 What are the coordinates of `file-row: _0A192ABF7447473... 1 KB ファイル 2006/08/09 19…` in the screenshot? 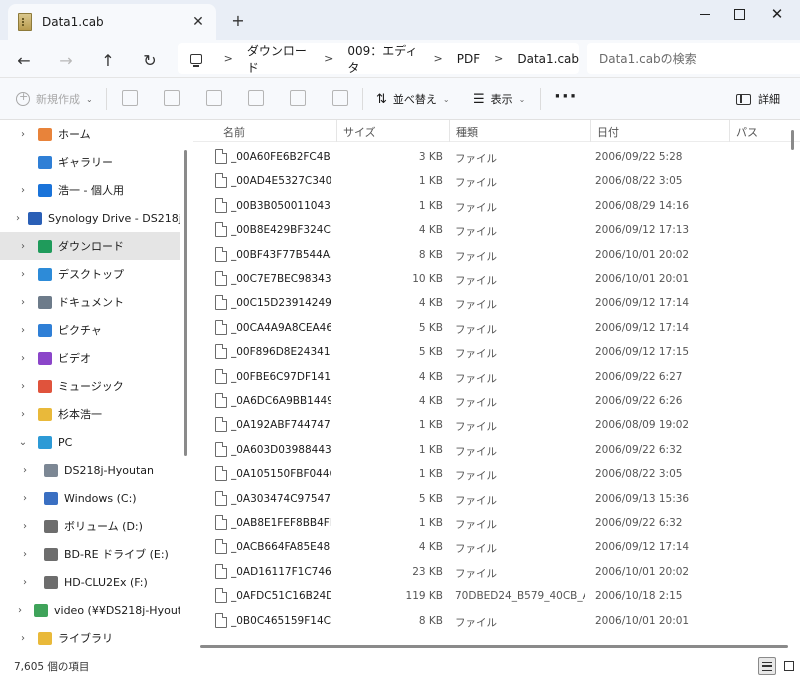 It's located at (488, 426).